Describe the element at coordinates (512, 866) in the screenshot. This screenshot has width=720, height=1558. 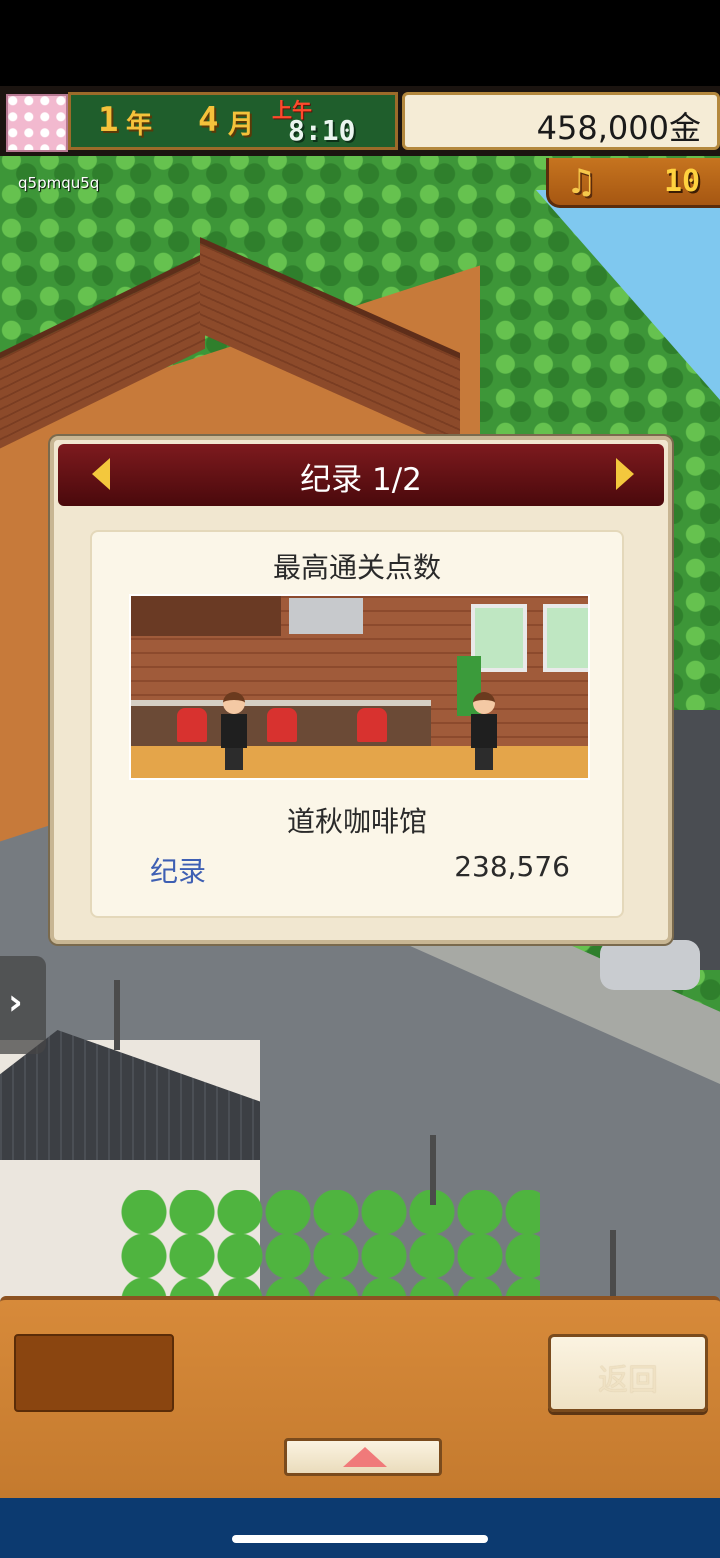
I see `record-value: 238,576` at that location.